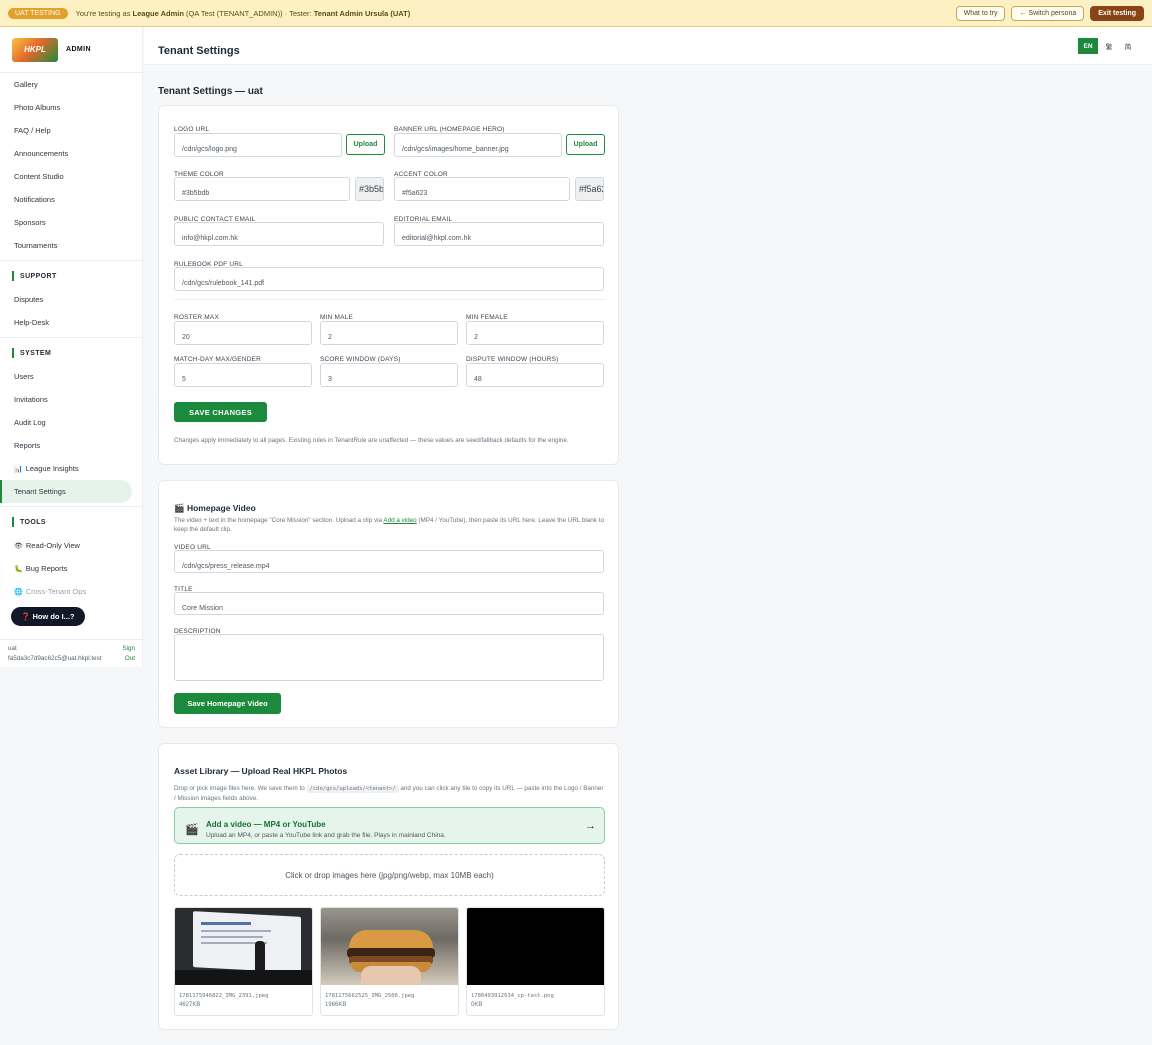 This screenshot has height=1045, width=1152. Describe the element at coordinates (18, 592) in the screenshot. I see `globe-icon: 🌐` at that location.